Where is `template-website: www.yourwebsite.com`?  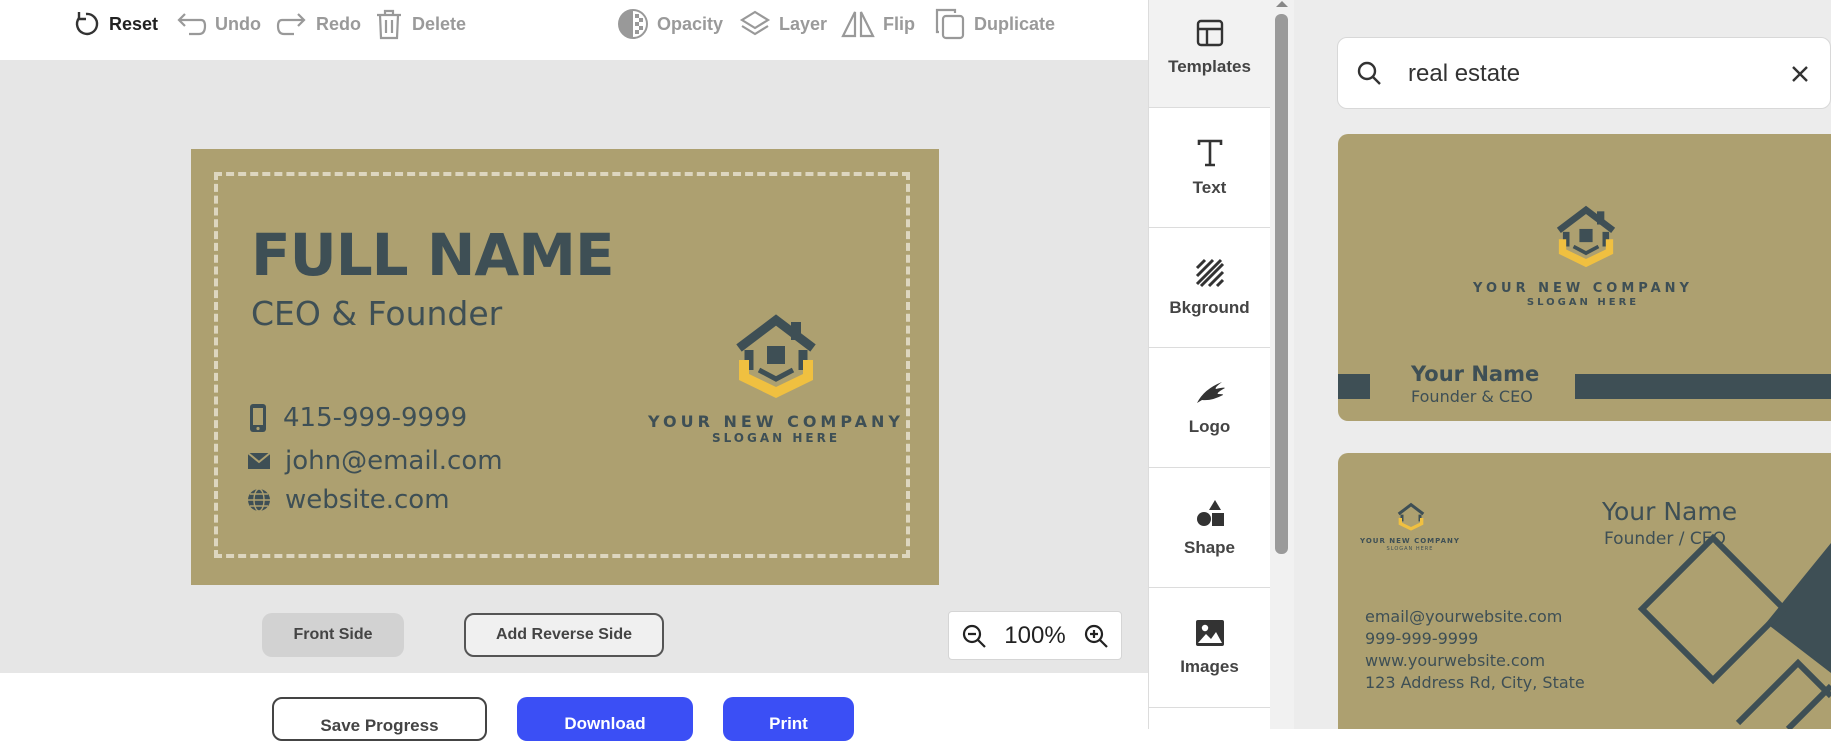
template-website: www.yourwebsite.com is located at coordinates (1455, 660).